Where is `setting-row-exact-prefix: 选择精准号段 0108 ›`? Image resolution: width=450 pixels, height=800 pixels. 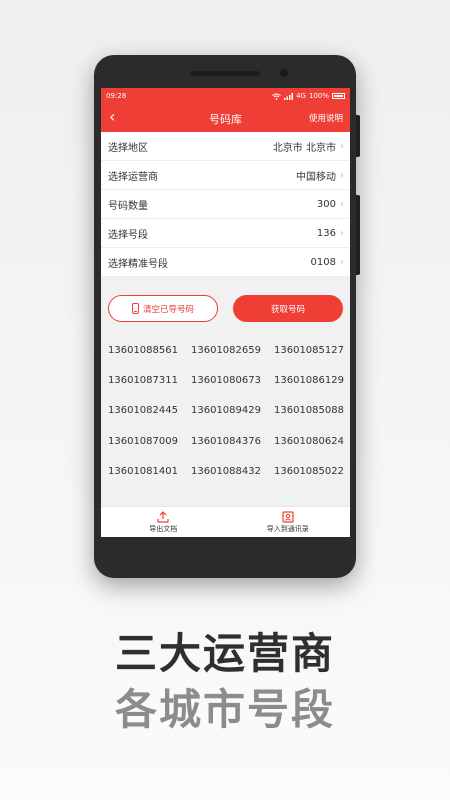
setting-row-exact-prefix: 选择精准号段 0108 › is located at coordinates (225, 262).